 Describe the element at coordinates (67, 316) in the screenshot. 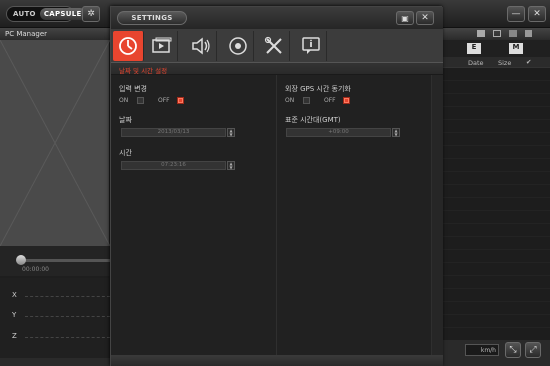

I see `graph-line-y` at that location.